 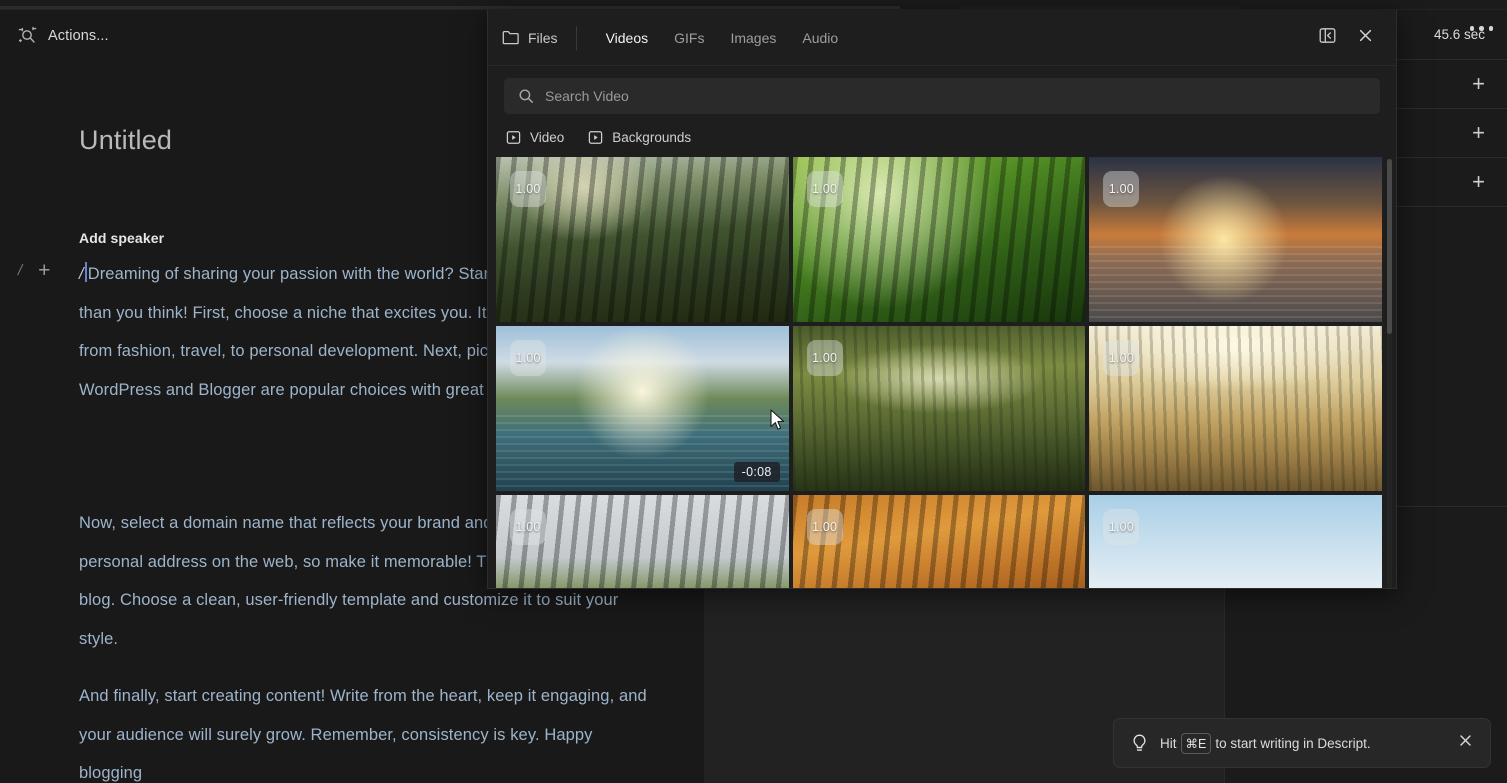 I want to click on search-box, so click(x=942, y=96).